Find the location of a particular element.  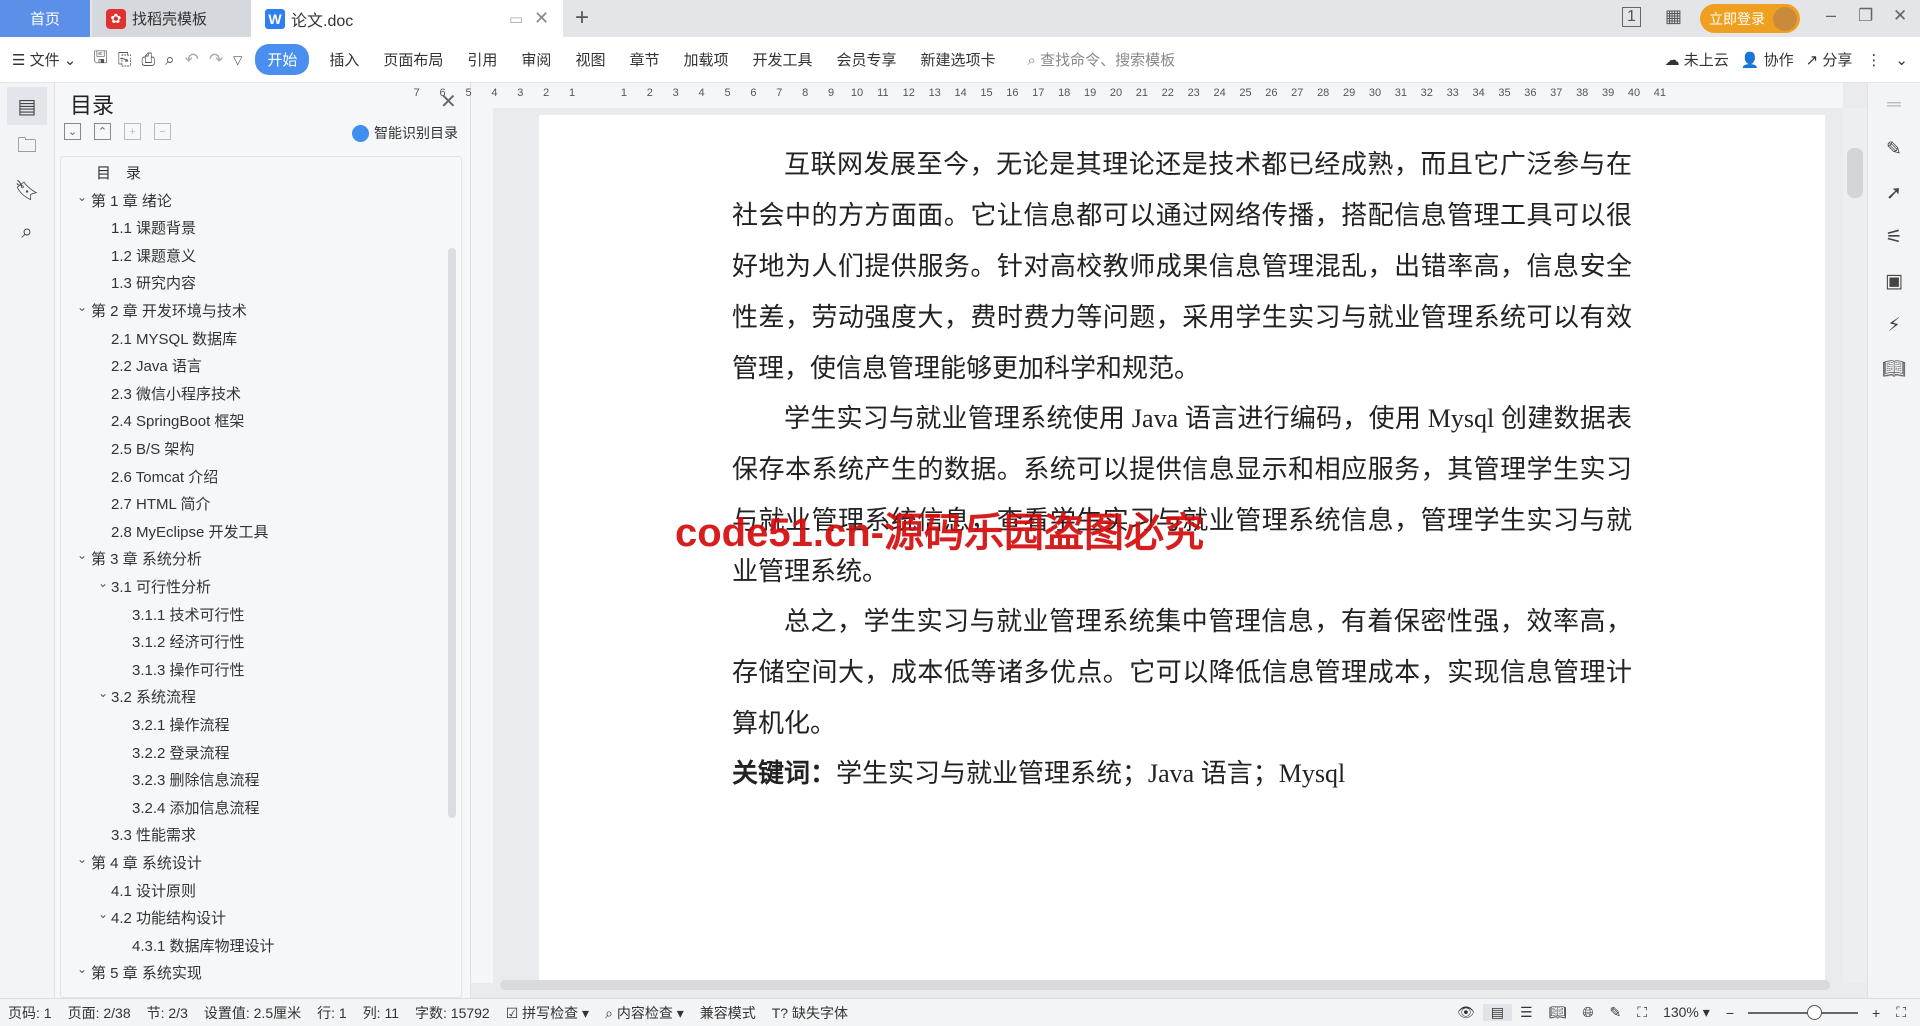

toc-scrollbar is located at coordinates (452, 533).